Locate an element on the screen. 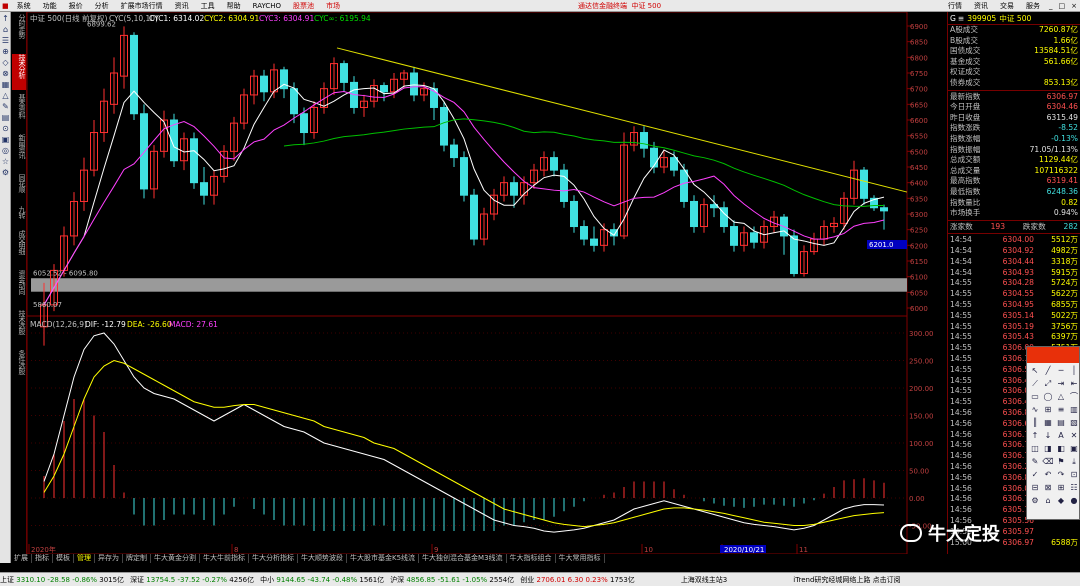 This screenshot has width=1080, height=586. itrend-label: iTrend研究经城网络上路 点击订阅 is located at coordinates (846, 580).